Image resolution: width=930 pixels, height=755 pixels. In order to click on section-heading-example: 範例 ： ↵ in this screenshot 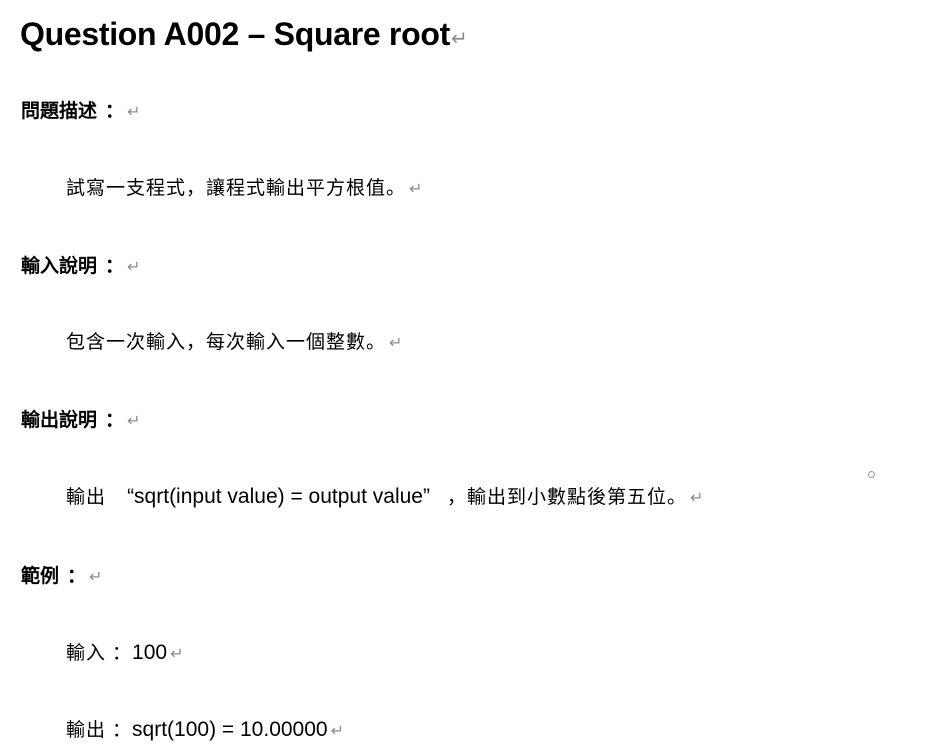, I will do `click(61, 576)`.